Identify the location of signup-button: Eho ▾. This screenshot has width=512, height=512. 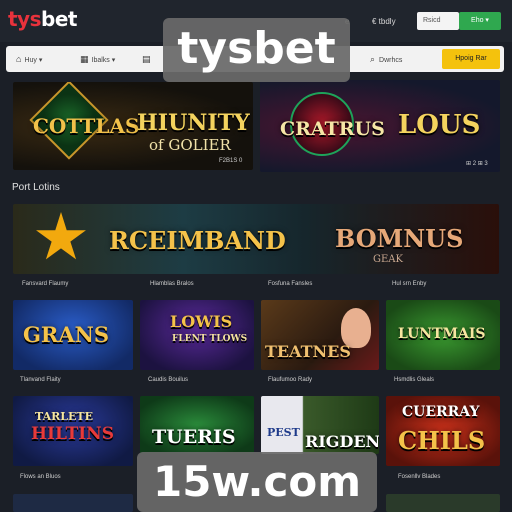
(480, 21).